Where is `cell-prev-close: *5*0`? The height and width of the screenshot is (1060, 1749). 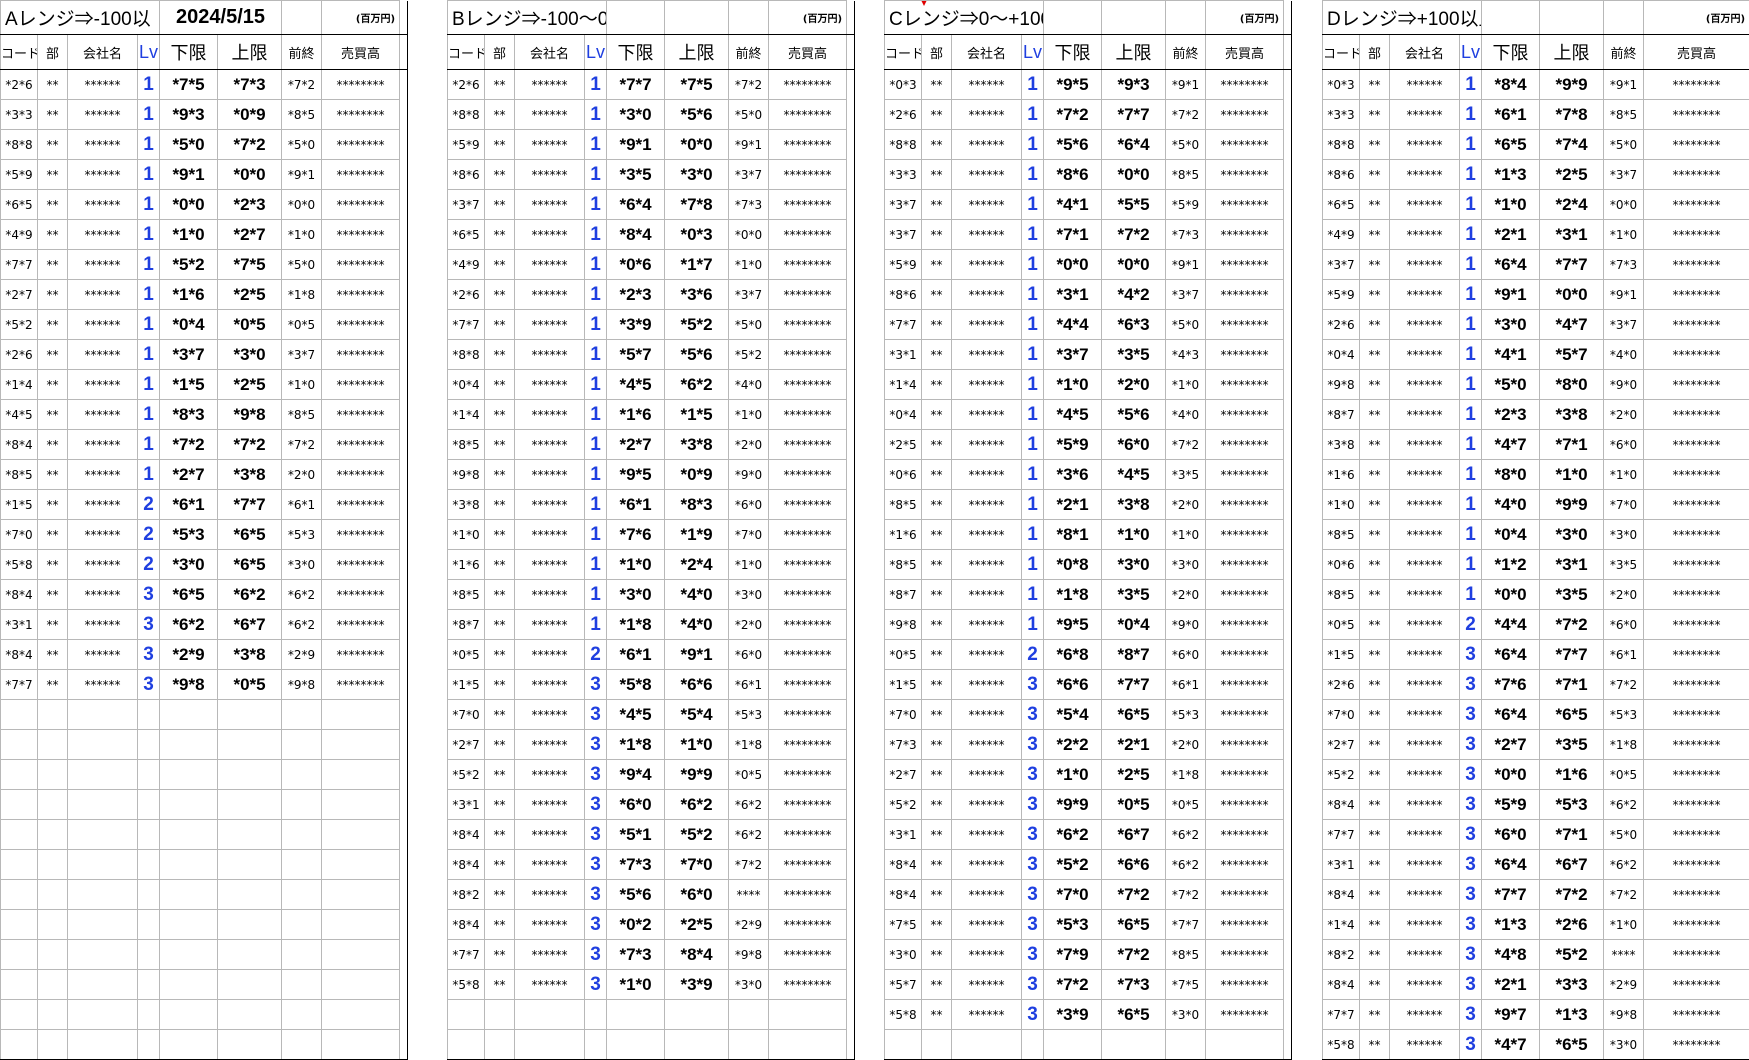 cell-prev-close: *5*0 is located at coordinates (302, 145).